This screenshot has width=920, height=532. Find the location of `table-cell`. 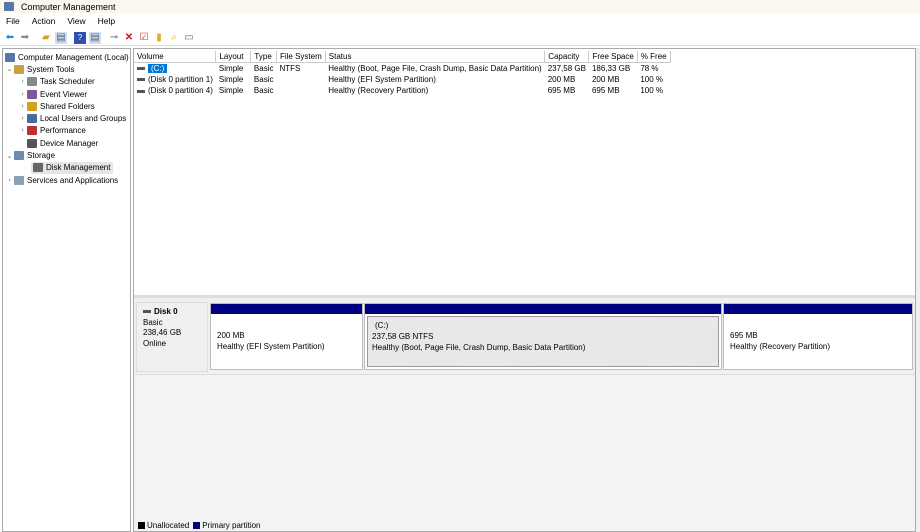

table-cell is located at coordinates (300, 91).